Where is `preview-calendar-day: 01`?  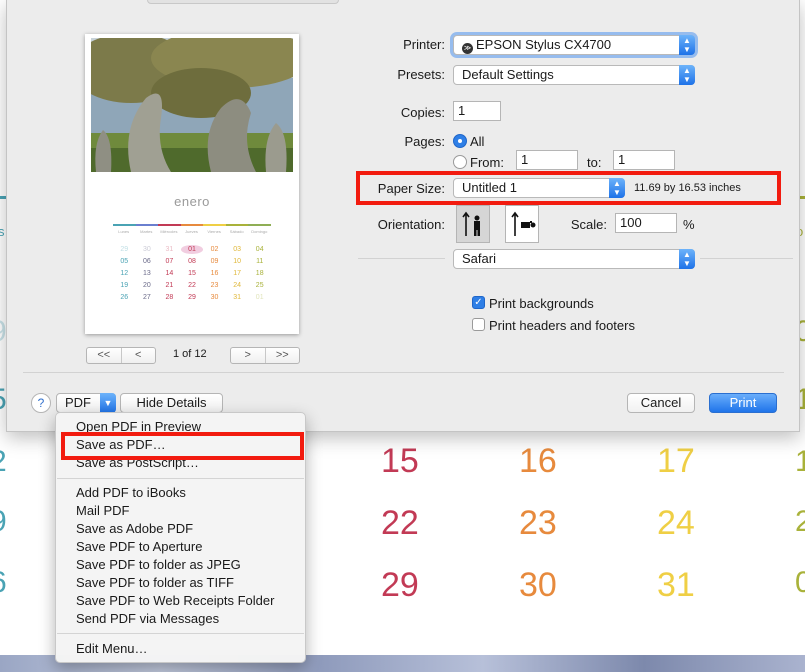
preview-calendar-day: 01 is located at coordinates (259, 297).